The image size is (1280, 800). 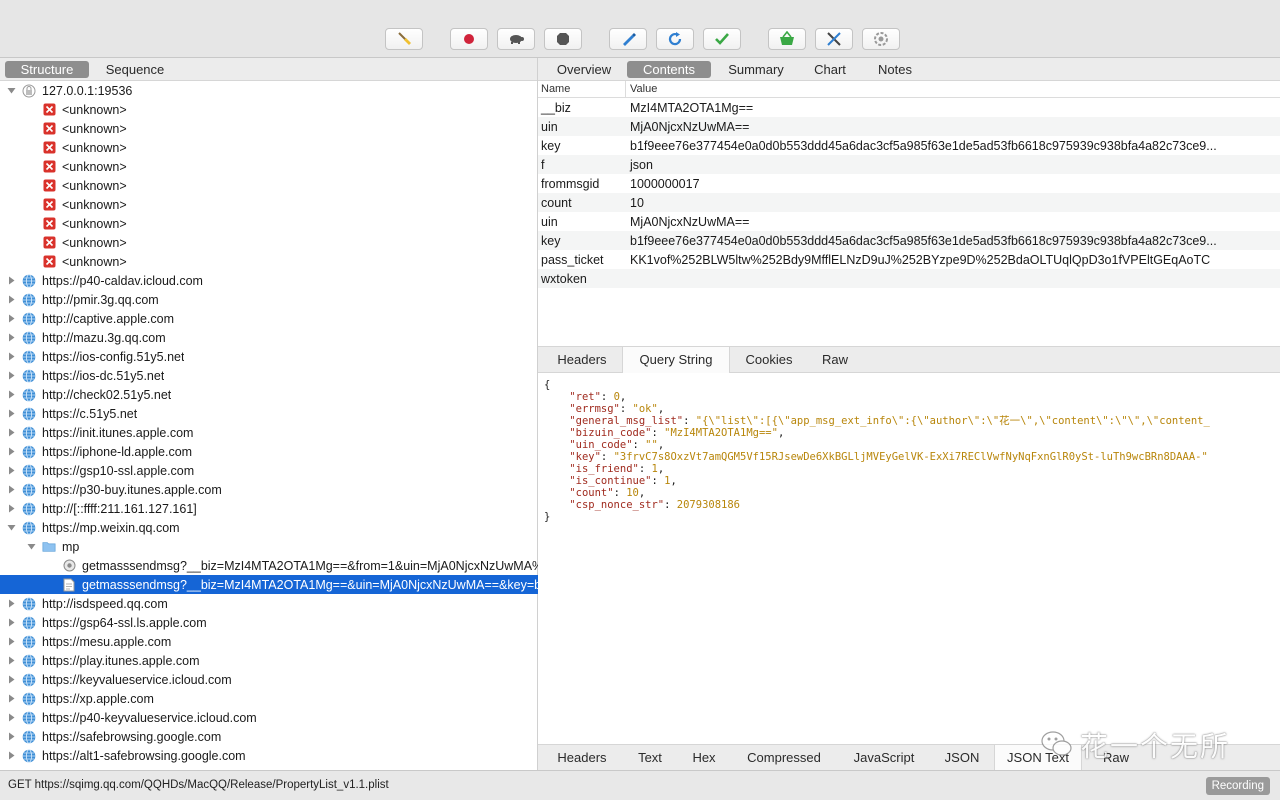 What do you see at coordinates (909, 202) in the screenshot?
I see `param-row: count 10` at bounding box center [909, 202].